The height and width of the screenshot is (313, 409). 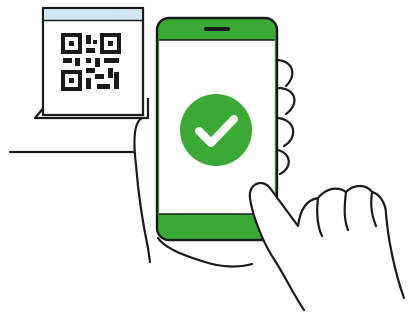 What do you see at coordinates (93, 15) in the screenshot?
I see `screen-top-bar` at bounding box center [93, 15].